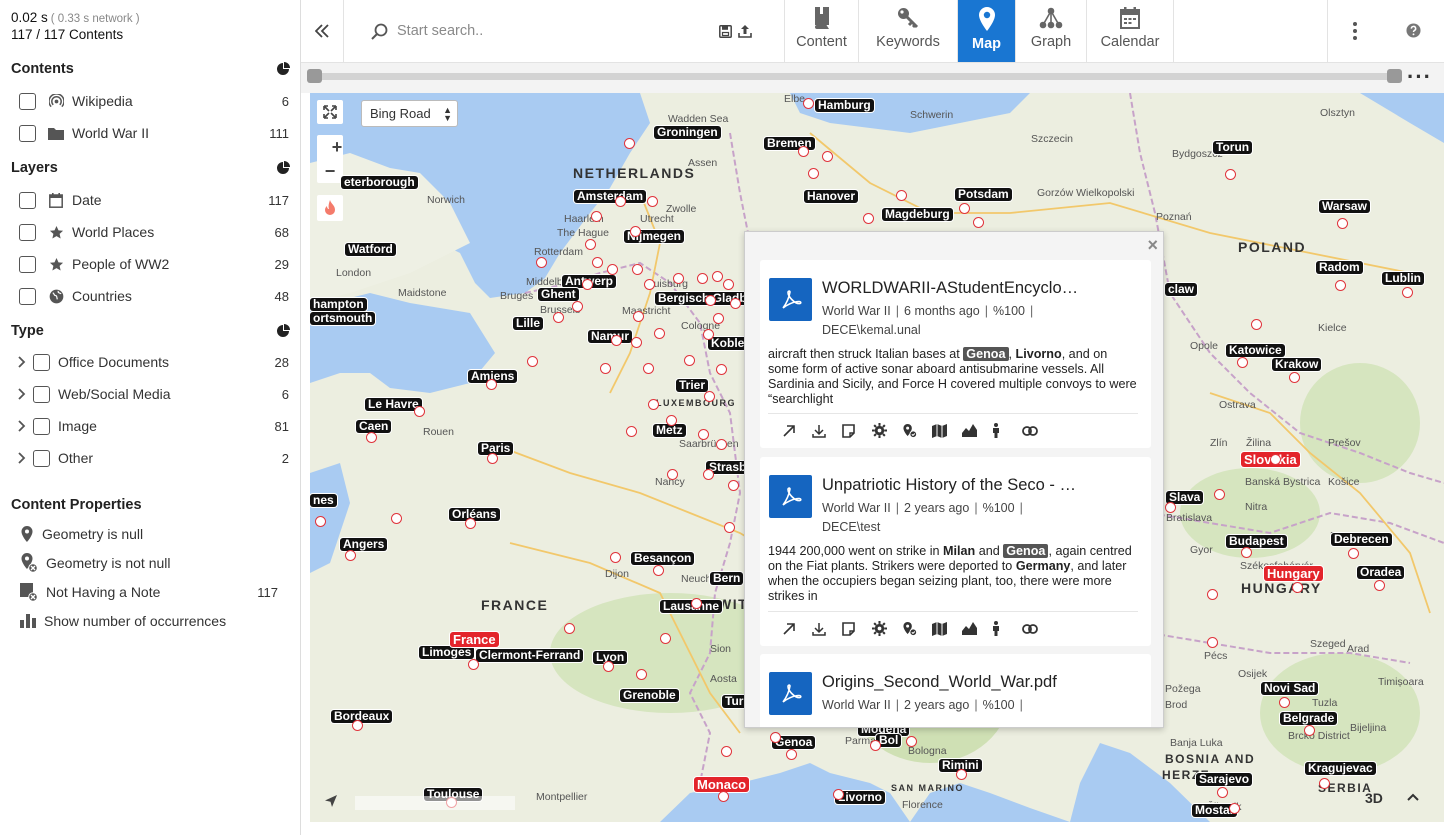 This screenshot has height=835, width=1444. I want to click on more-options-button, so click(1354, 31).